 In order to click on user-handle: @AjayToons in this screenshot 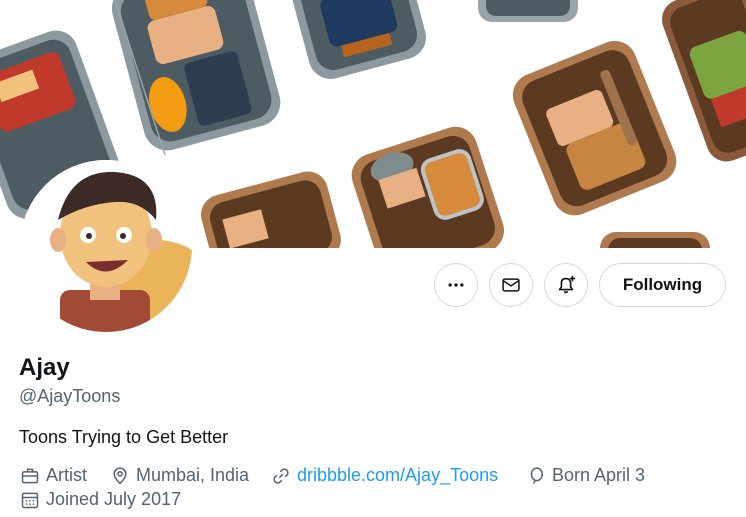, I will do `click(70, 396)`.